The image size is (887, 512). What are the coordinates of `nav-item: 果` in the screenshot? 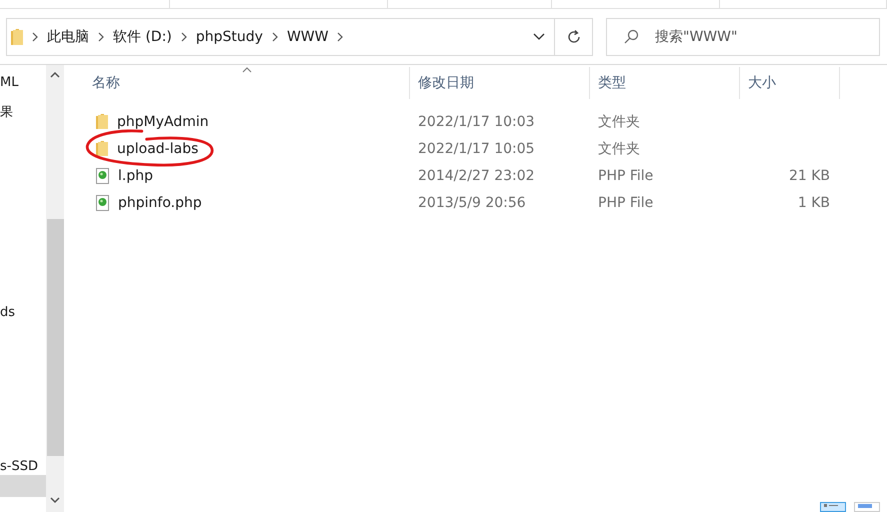 It's located at (23, 112).